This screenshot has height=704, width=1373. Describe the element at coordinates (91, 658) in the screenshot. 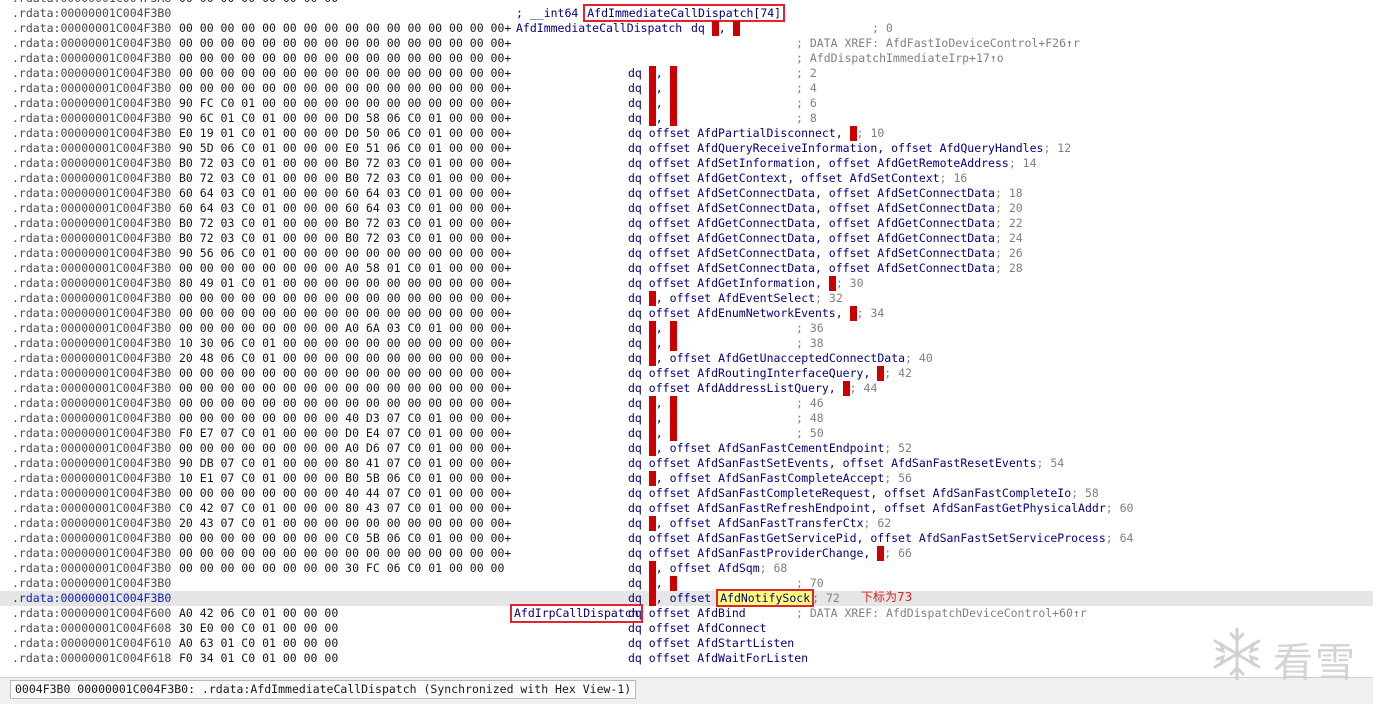

I see `line-address: .rdata:00000001C004F618` at that location.